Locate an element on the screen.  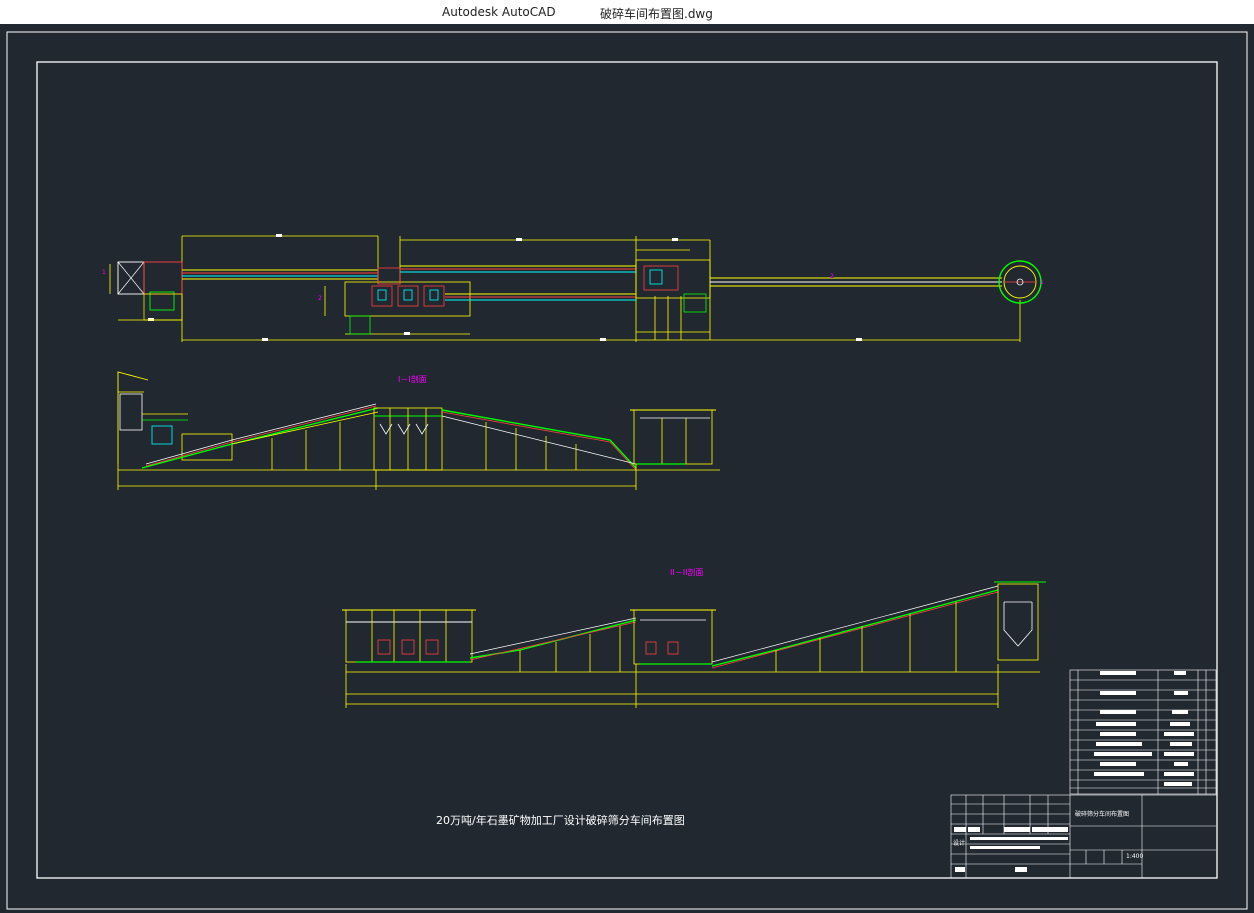
section-1-label: I－I剖面 is located at coordinates (412, 379).